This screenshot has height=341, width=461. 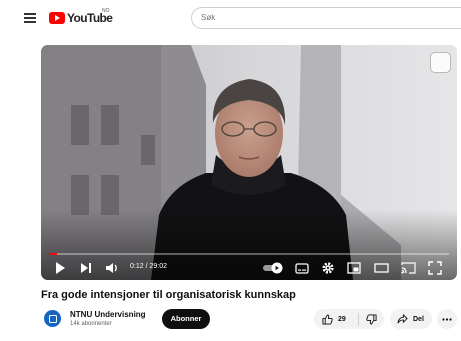 I want to click on thumbs-down-icon, so click(x=371, y=319).